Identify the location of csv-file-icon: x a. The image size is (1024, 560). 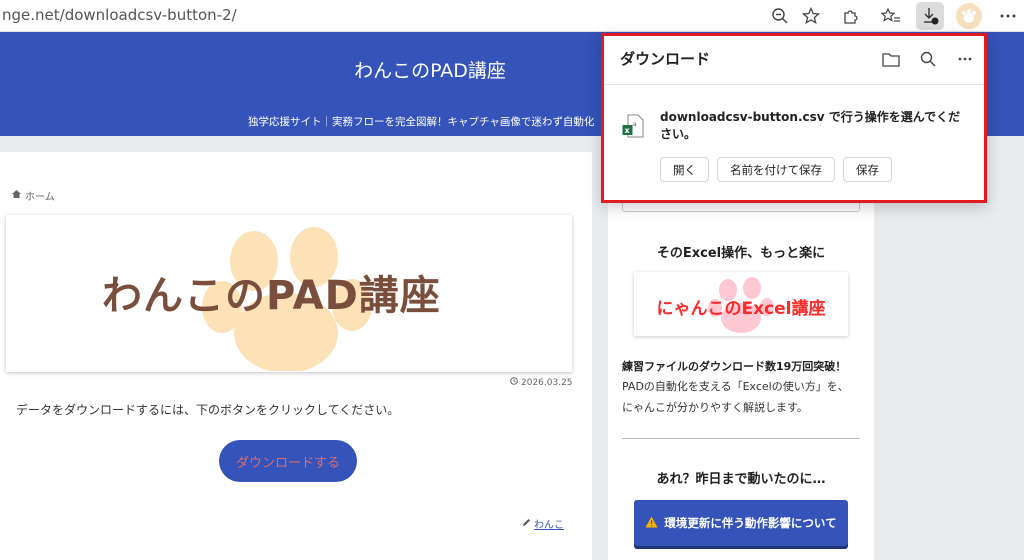
(633, 126).